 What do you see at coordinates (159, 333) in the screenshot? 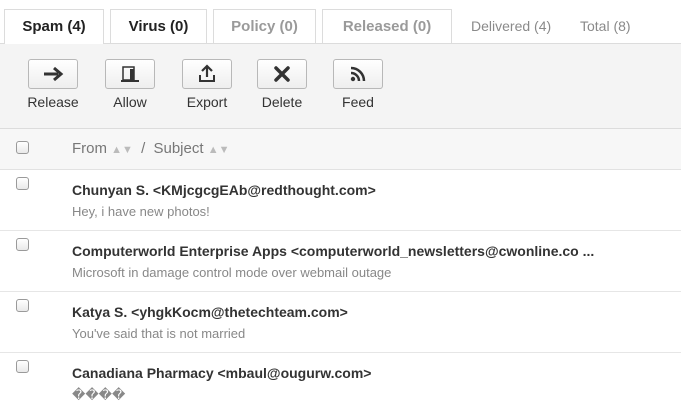
I see `message-subject: You've said that is not married` at bounding box center [159, 333].